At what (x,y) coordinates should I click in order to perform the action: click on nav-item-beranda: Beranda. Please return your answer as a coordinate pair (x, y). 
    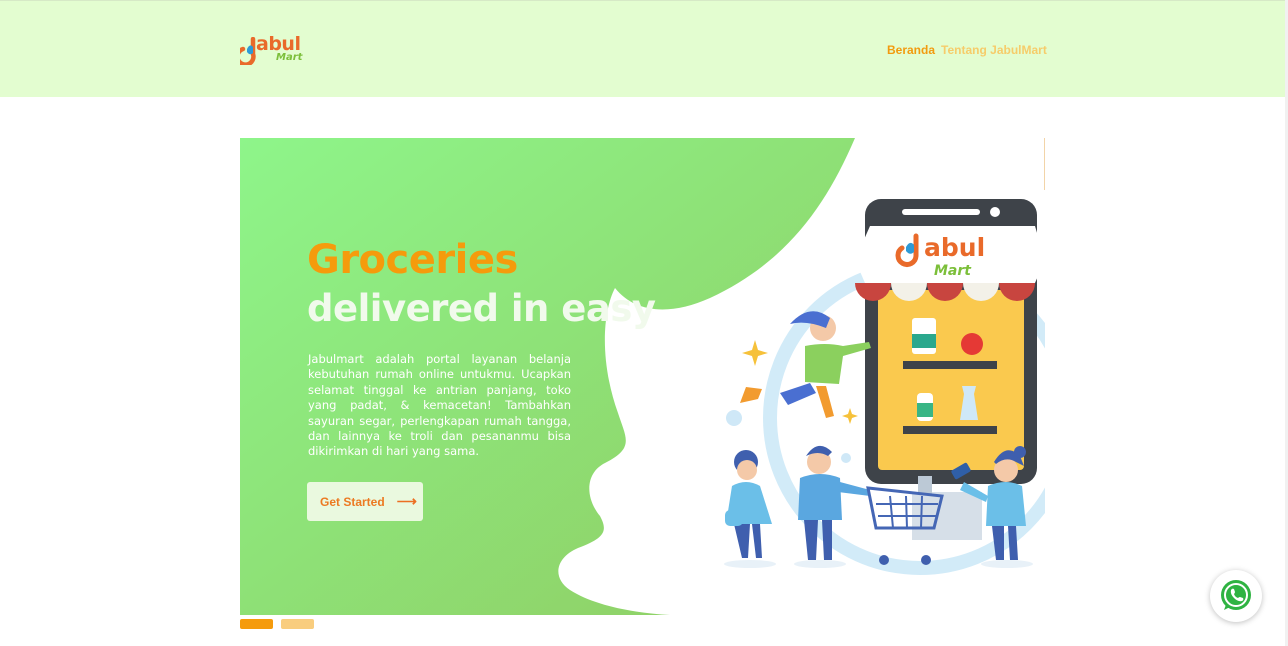
    Looking at the image, I should click on (911, 50).